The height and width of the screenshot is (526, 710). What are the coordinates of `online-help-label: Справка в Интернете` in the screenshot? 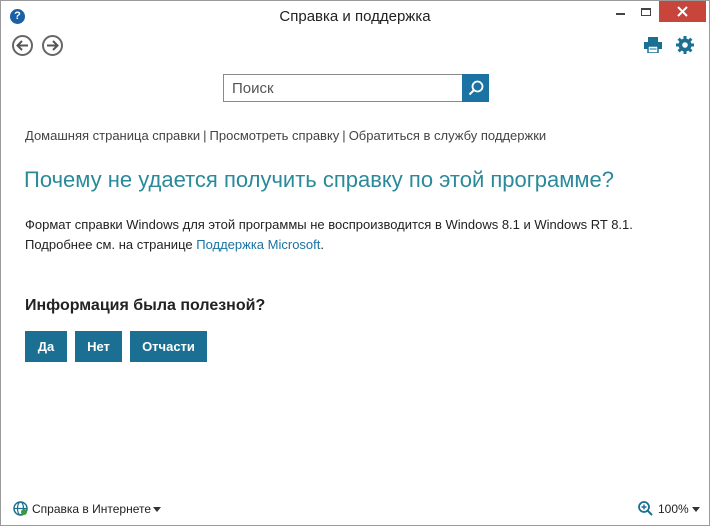 It's located at (91, 509).